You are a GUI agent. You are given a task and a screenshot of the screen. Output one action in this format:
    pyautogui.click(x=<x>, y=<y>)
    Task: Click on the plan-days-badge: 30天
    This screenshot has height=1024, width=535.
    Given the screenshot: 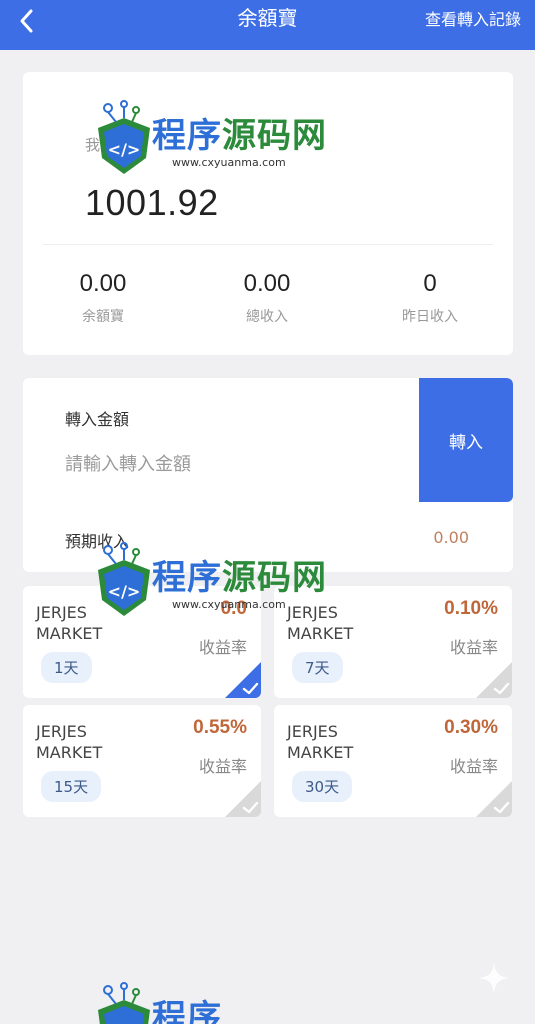 What is the action you would take?
    pyautogui.click(x=322, y=786)
    